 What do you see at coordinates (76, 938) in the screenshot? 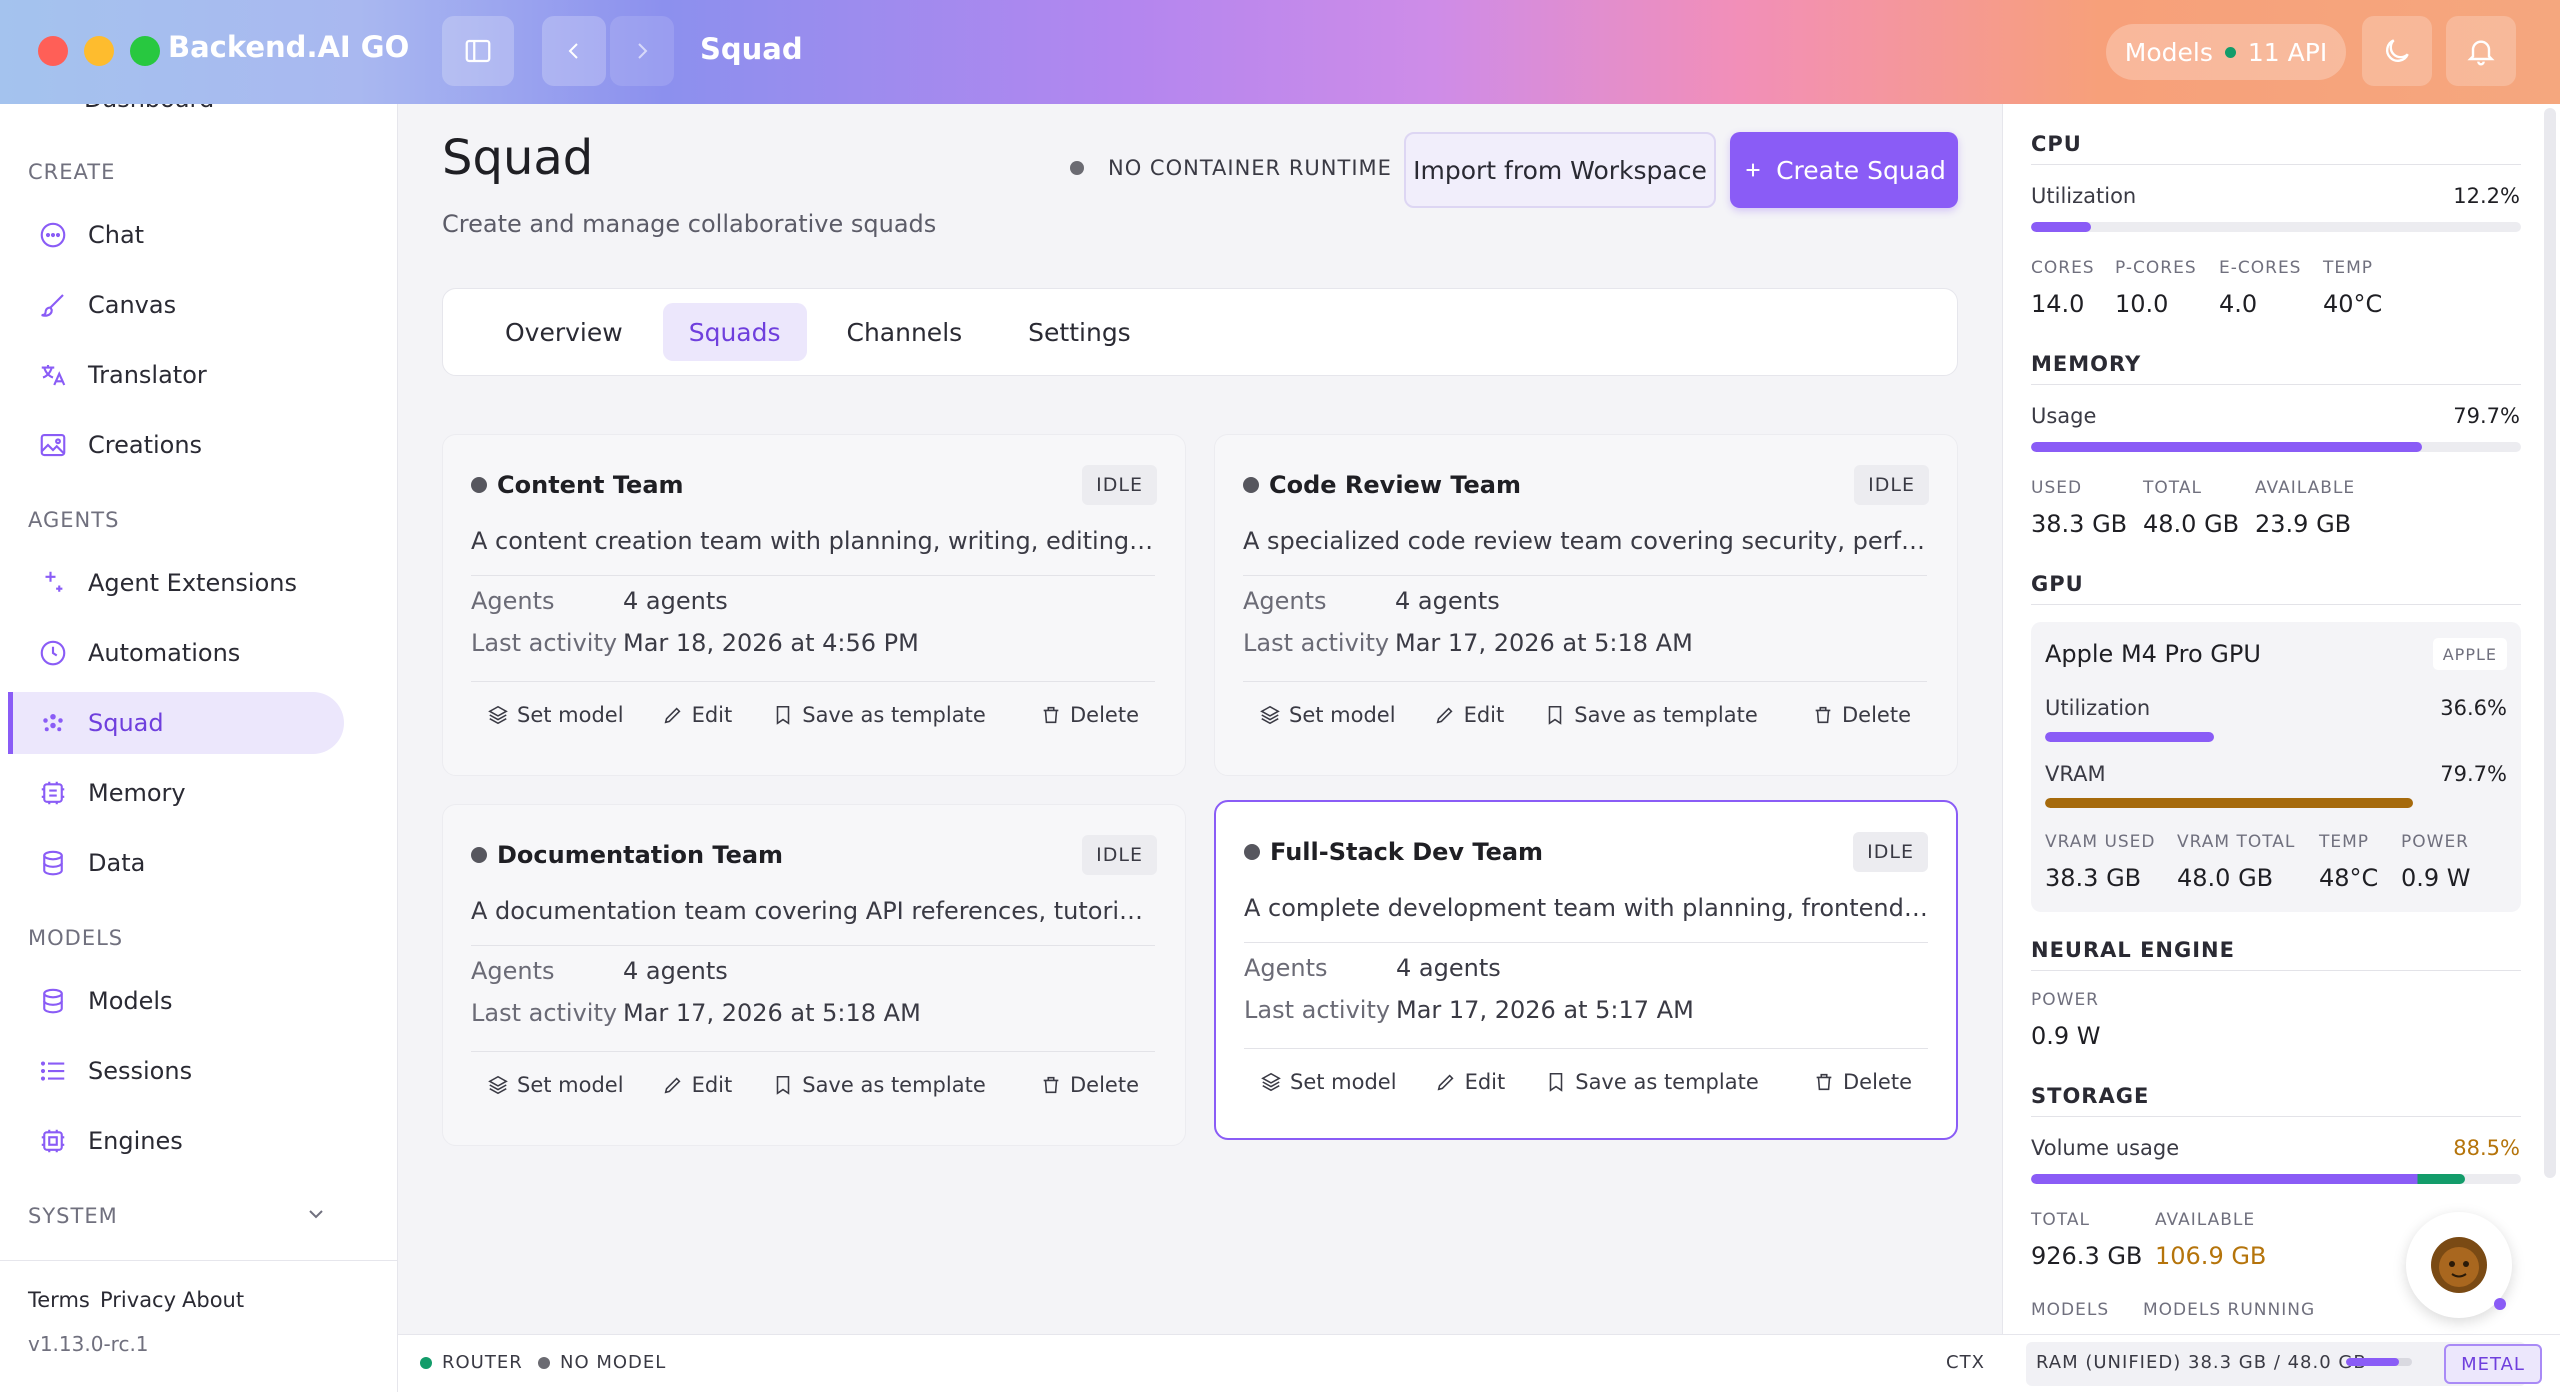
I see `section-models: MODELS` at bounding box center [76, 938].